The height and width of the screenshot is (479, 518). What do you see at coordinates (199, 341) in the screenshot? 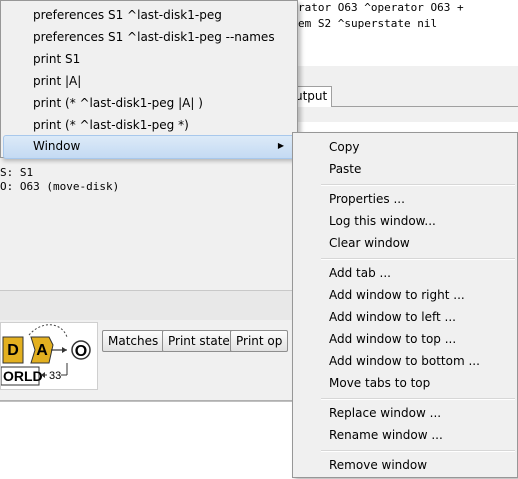
I see `print-state-button: Print state` at bounding box center [199, 341].